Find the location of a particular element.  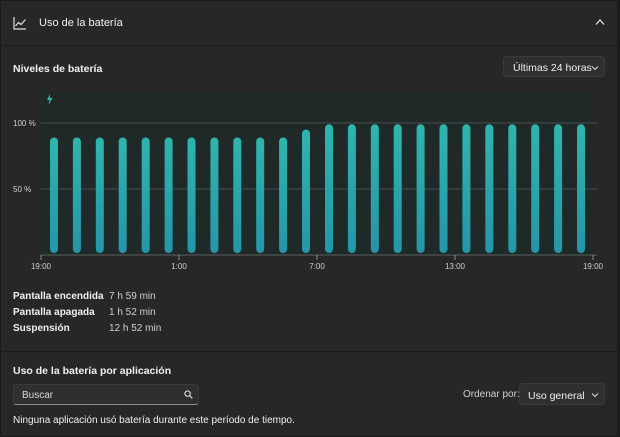

stat-label-screen-on: Pantalla encendida is located at coordinates (58, 296).